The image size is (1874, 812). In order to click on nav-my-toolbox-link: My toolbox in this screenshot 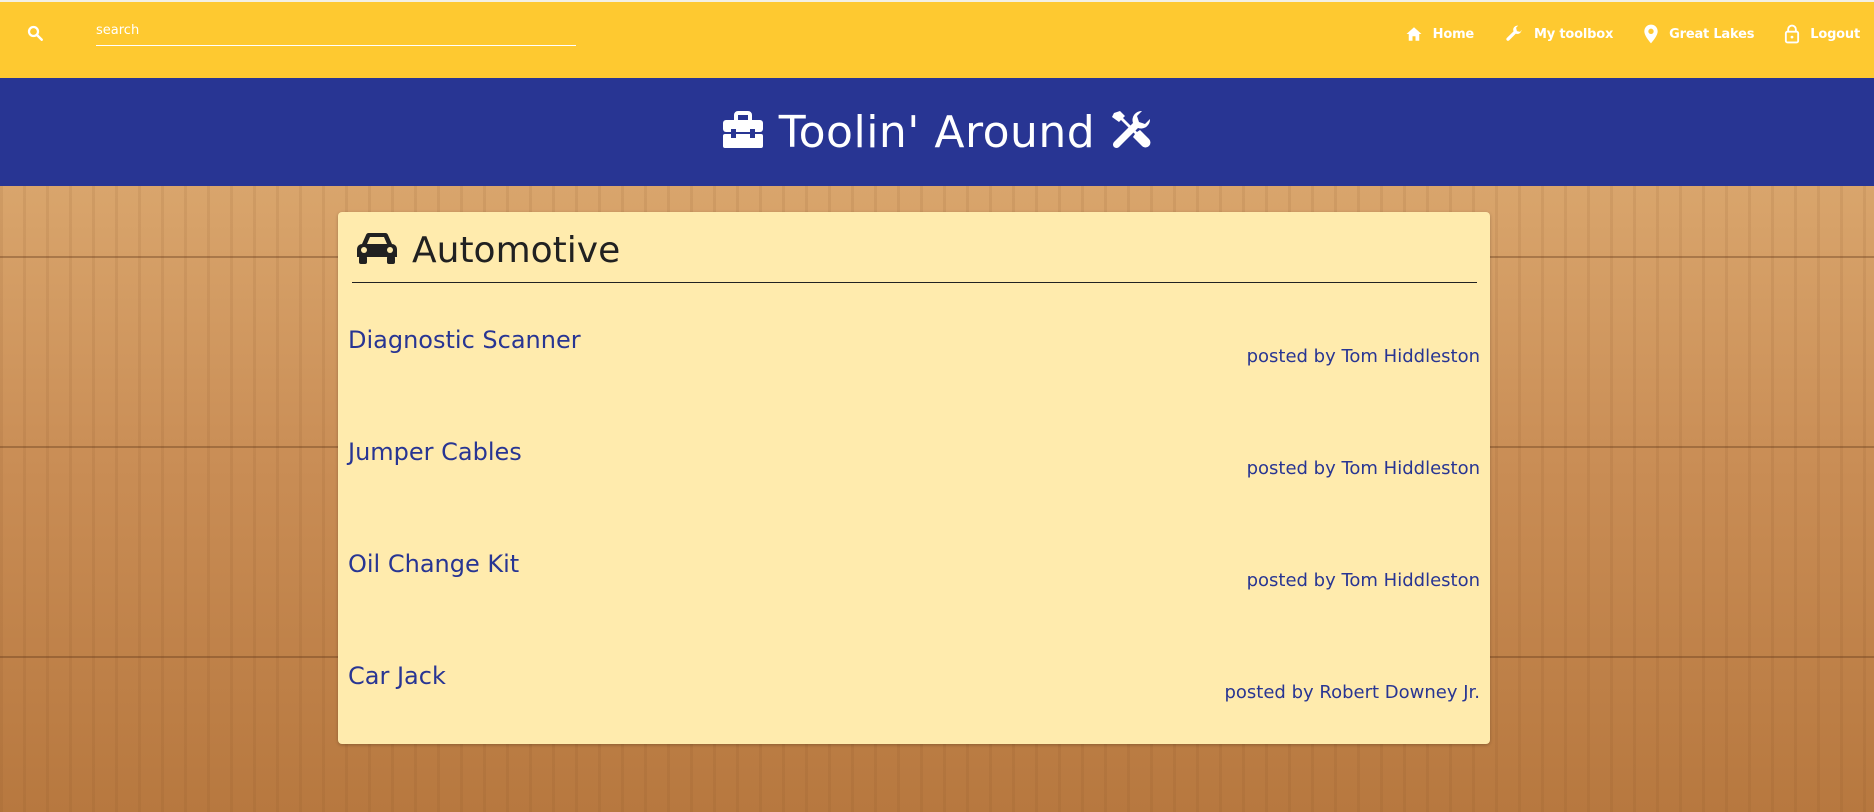, I will do `click(1558, 34)`.